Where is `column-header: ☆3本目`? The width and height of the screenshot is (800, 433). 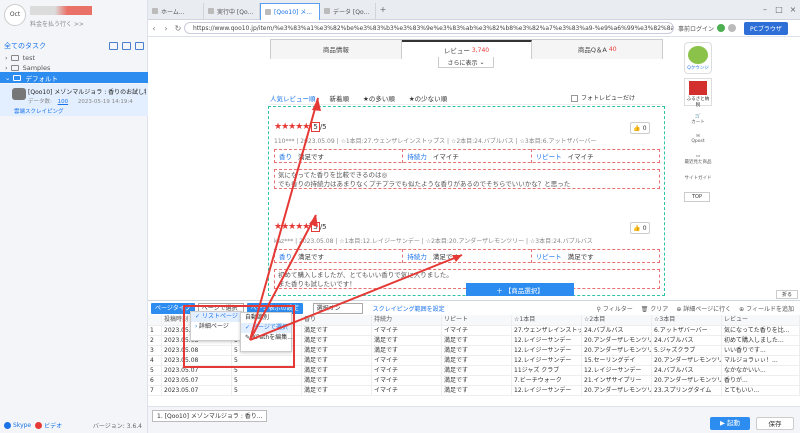 column-header: ☆3本目 is located at coordinates (687, 320).